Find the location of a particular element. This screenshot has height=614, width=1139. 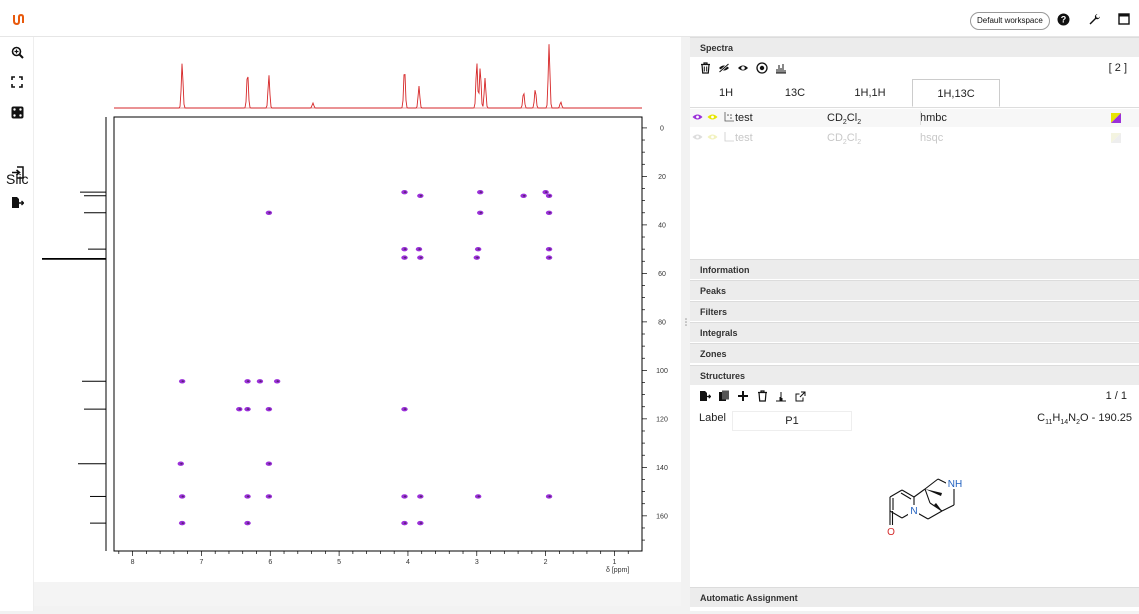

plot-footer is located at coordinates (357, 594).